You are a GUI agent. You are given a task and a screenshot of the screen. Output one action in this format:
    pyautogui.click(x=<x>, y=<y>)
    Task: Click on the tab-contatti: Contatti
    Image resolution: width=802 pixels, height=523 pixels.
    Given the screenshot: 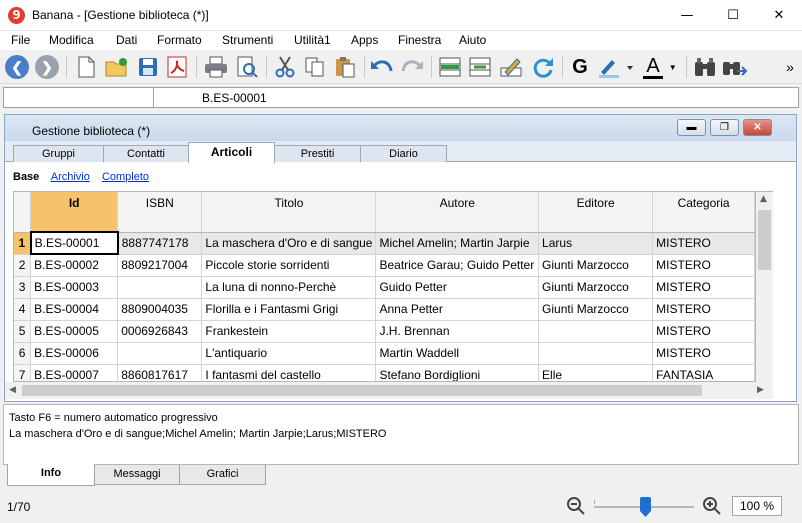 What is the action you would take?
    pyautogui.click(x=146, y=153)
    